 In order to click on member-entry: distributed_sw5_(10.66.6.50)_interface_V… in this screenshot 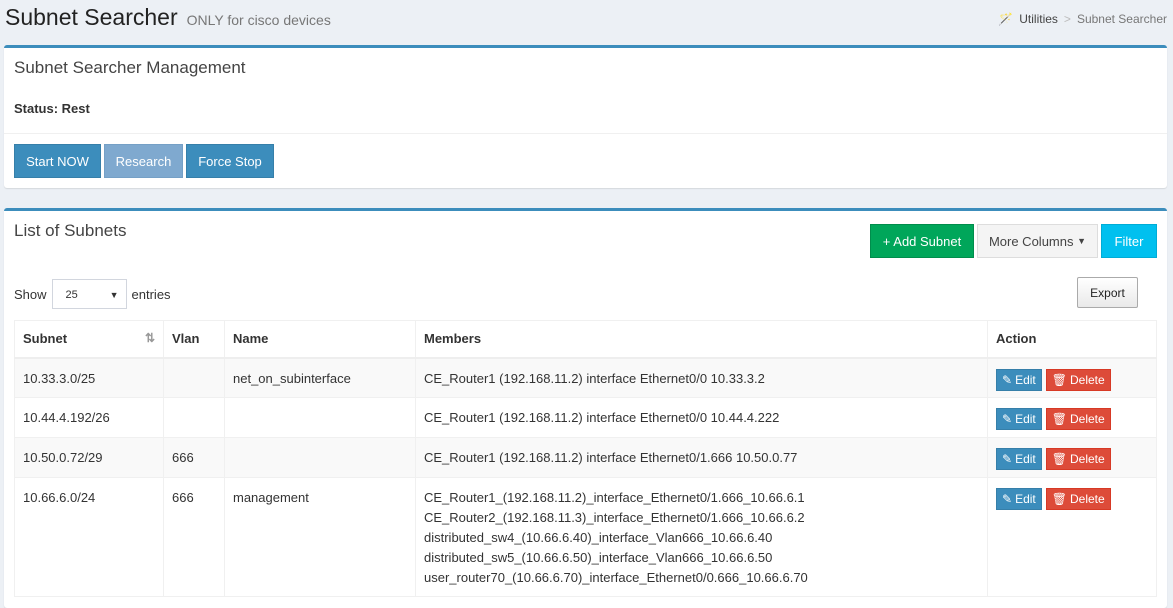, I will do `click(598, 557)`.